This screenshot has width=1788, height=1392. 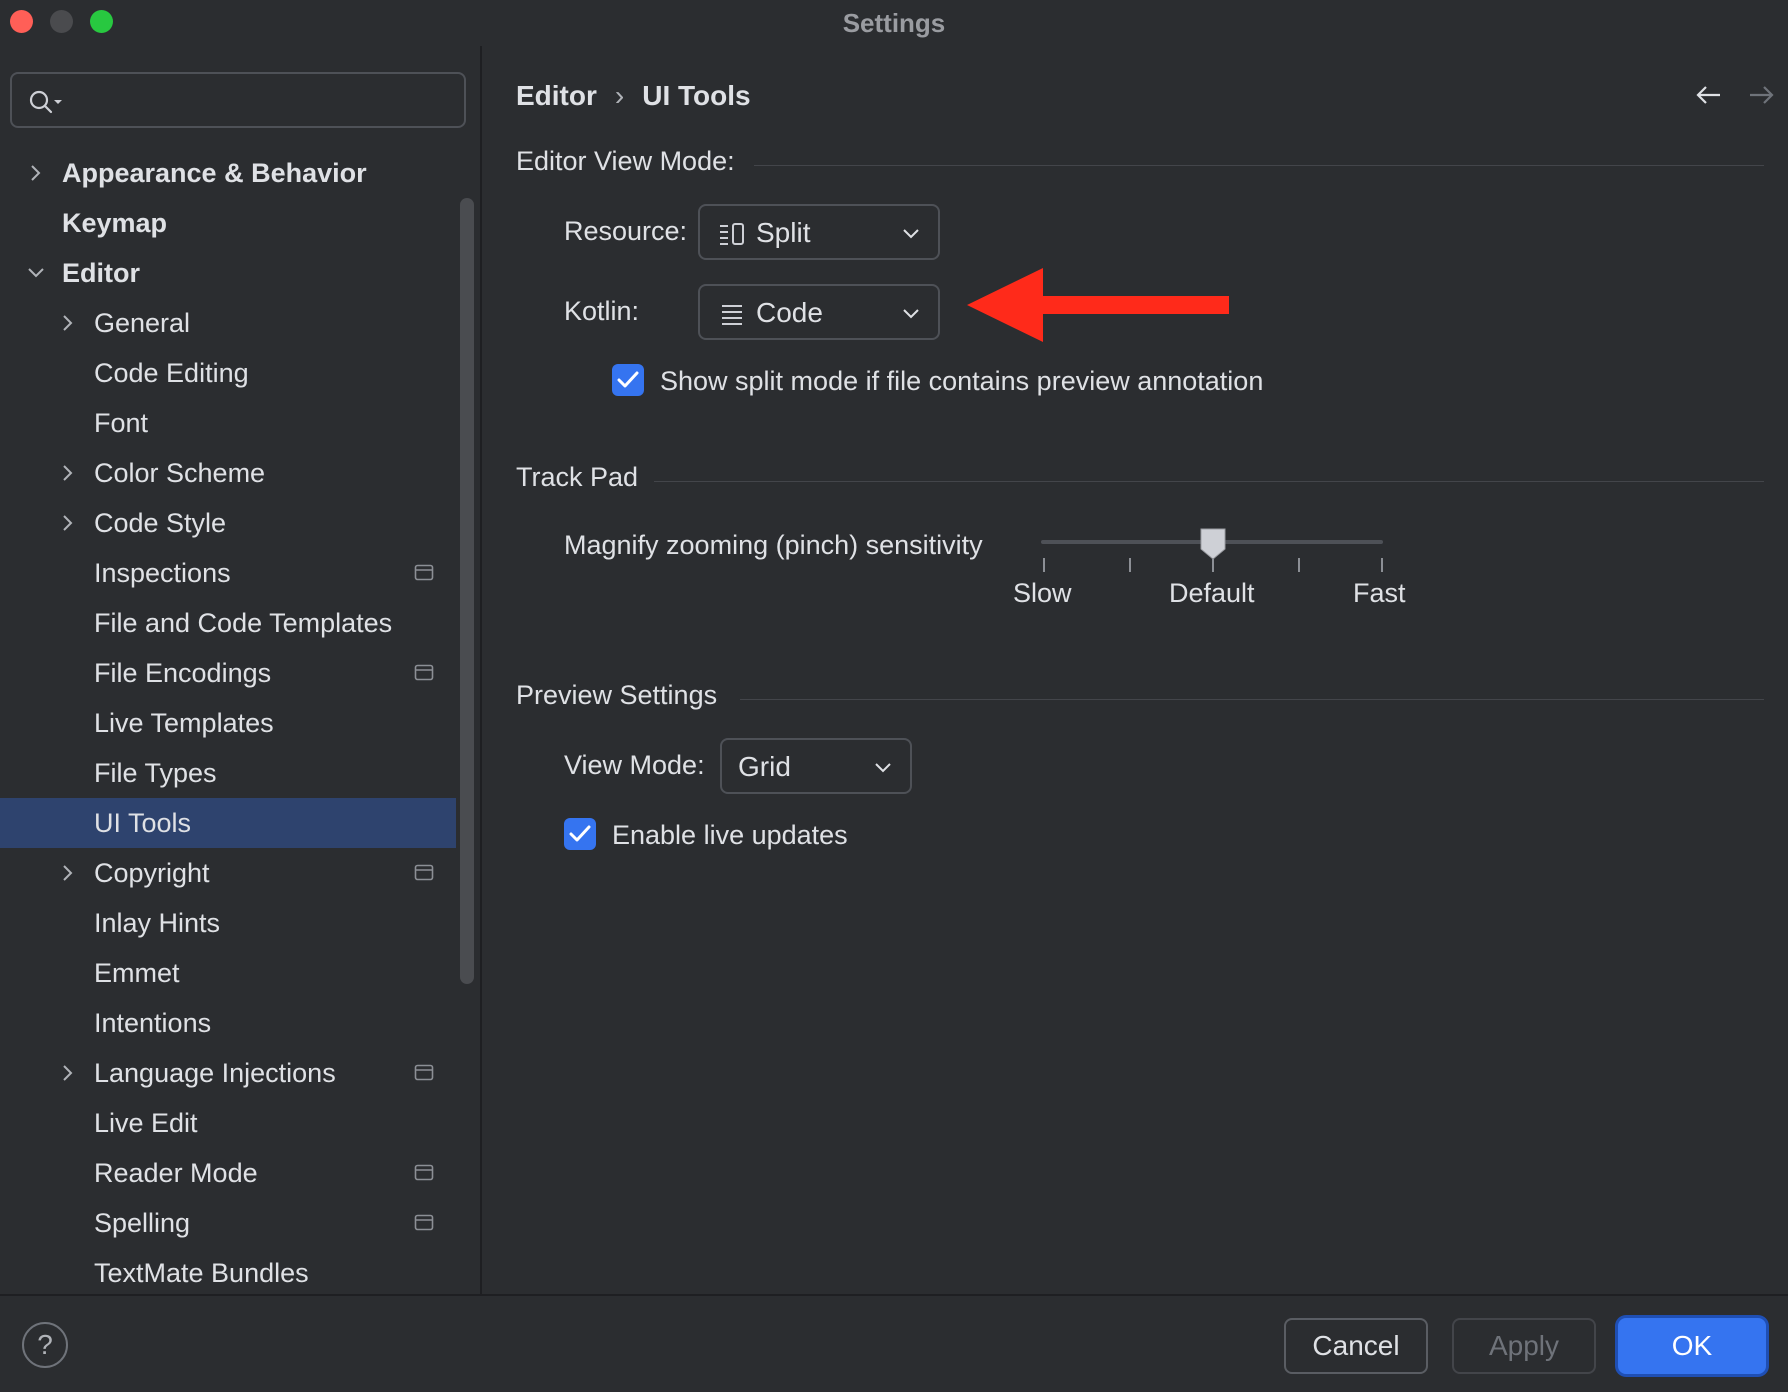 I want to click on sidebar-item-inlay-hints: Inlay Hints, so click(x=228, y=923).